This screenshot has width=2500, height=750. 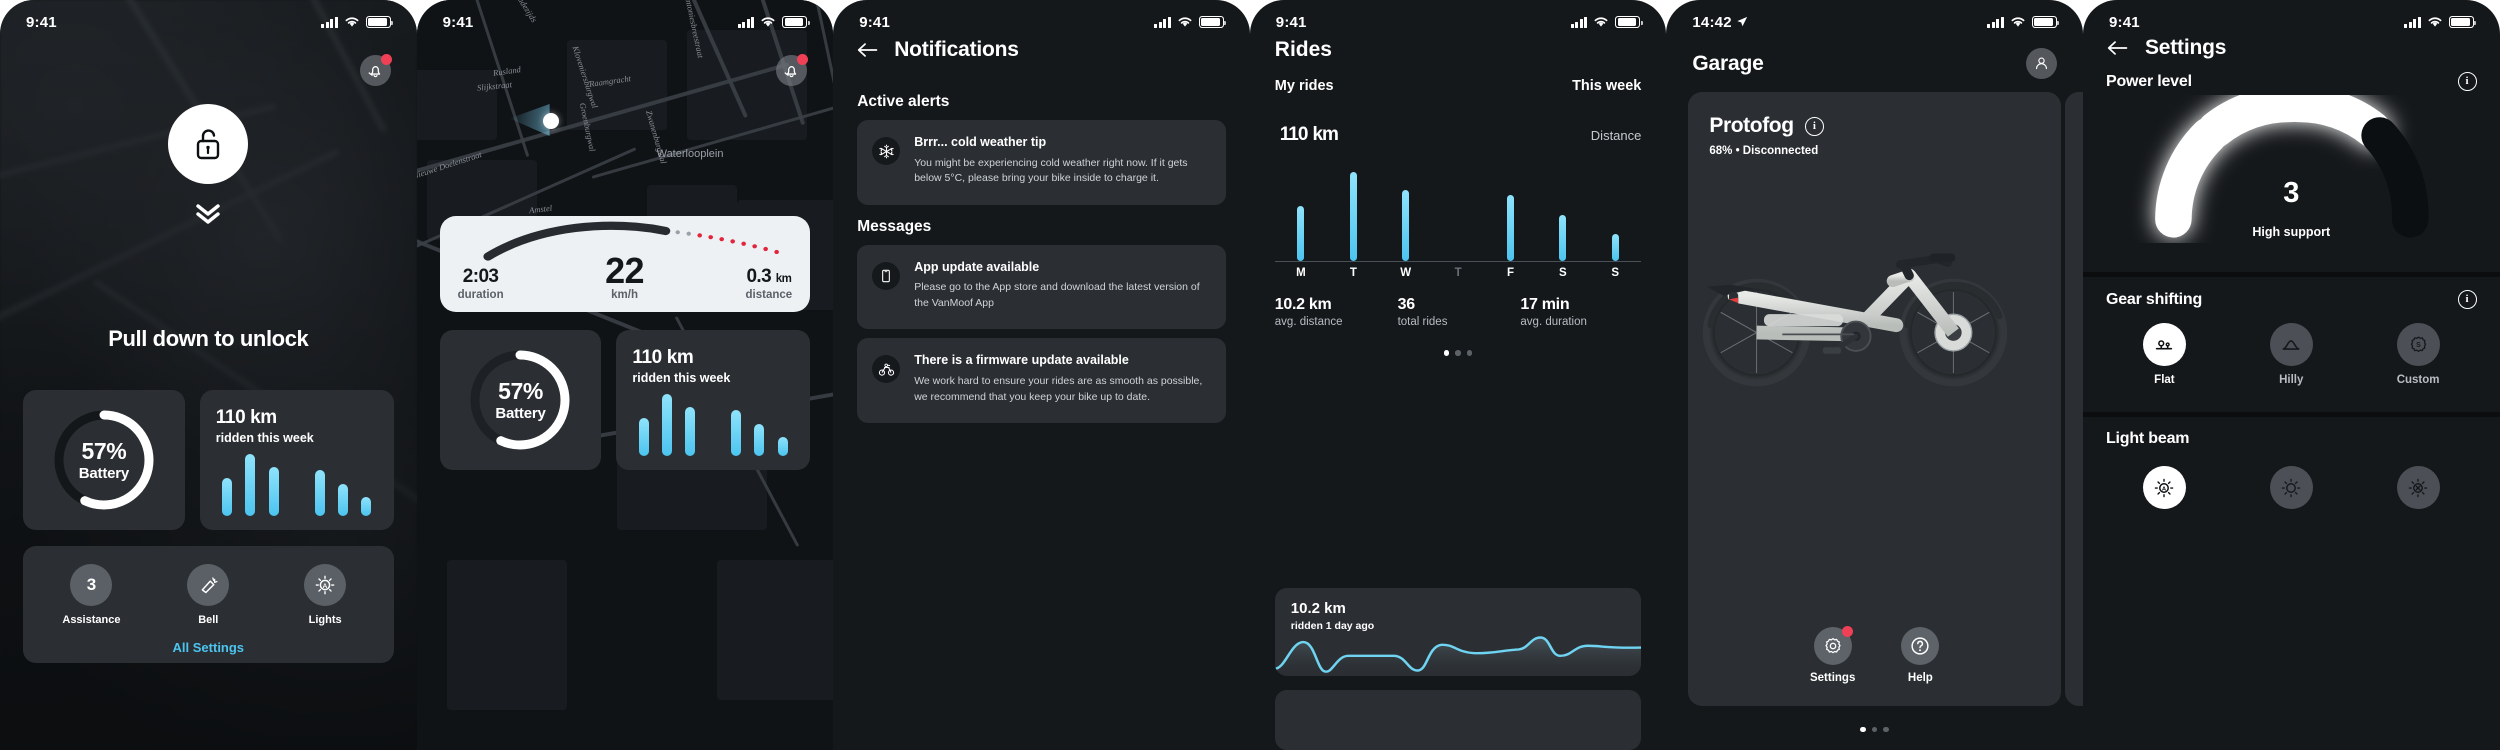 What do you see at coordinates (759, 276) in the screenshot?
I see `ride-distance-value: 0.3` at bounding box center [759, 276].